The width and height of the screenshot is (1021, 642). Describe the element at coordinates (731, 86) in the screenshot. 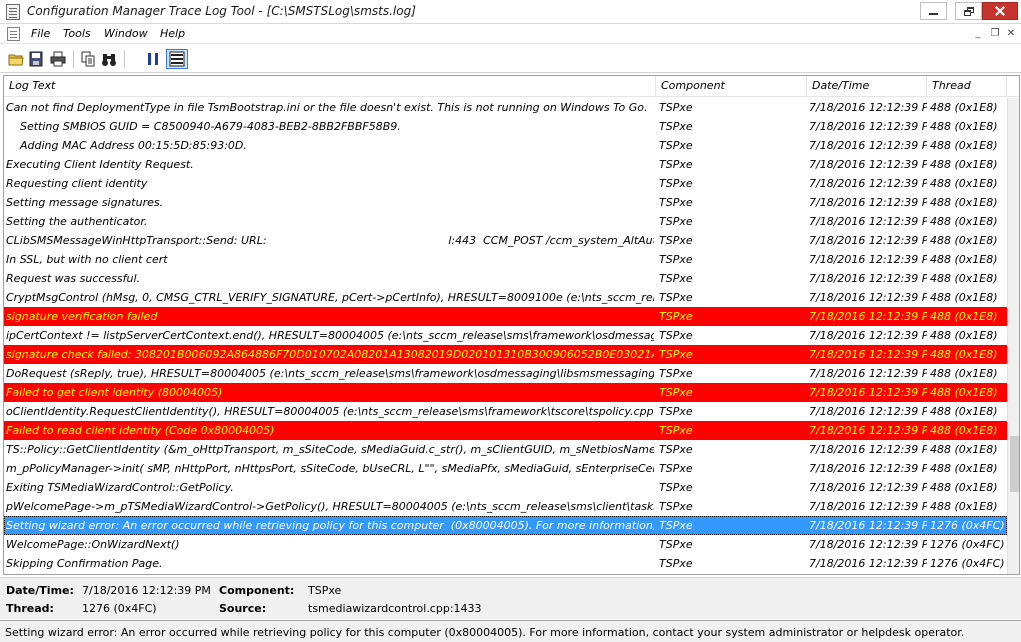

I see `column-header-component: Component` at that location.